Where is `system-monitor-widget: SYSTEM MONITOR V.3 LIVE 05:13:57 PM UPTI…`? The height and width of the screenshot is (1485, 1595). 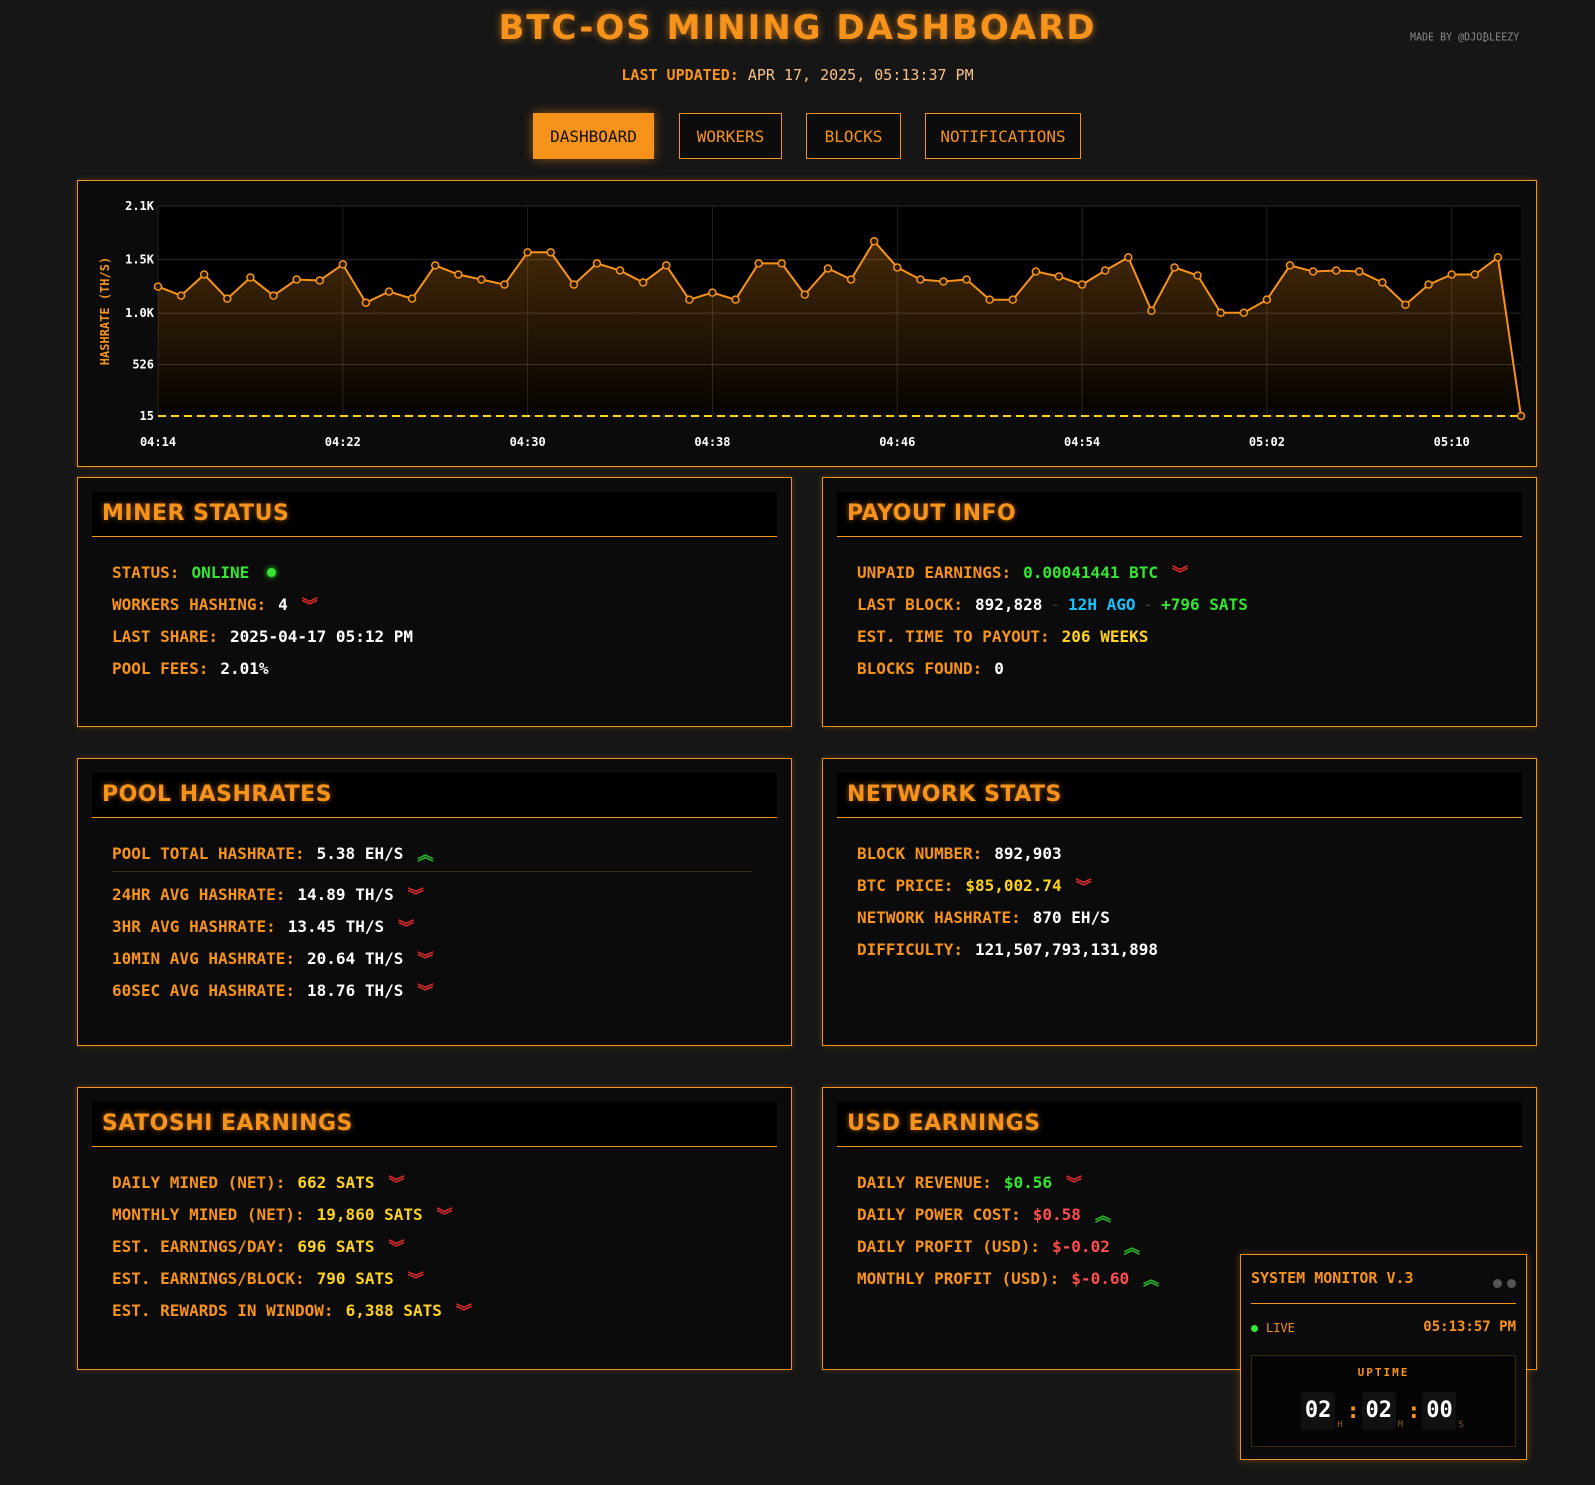
system-monitor-widget: SYSTEM MONITOR V.3 LIVE 05:13:57 PM UPTI… is located at coordinates (1383, 1357).